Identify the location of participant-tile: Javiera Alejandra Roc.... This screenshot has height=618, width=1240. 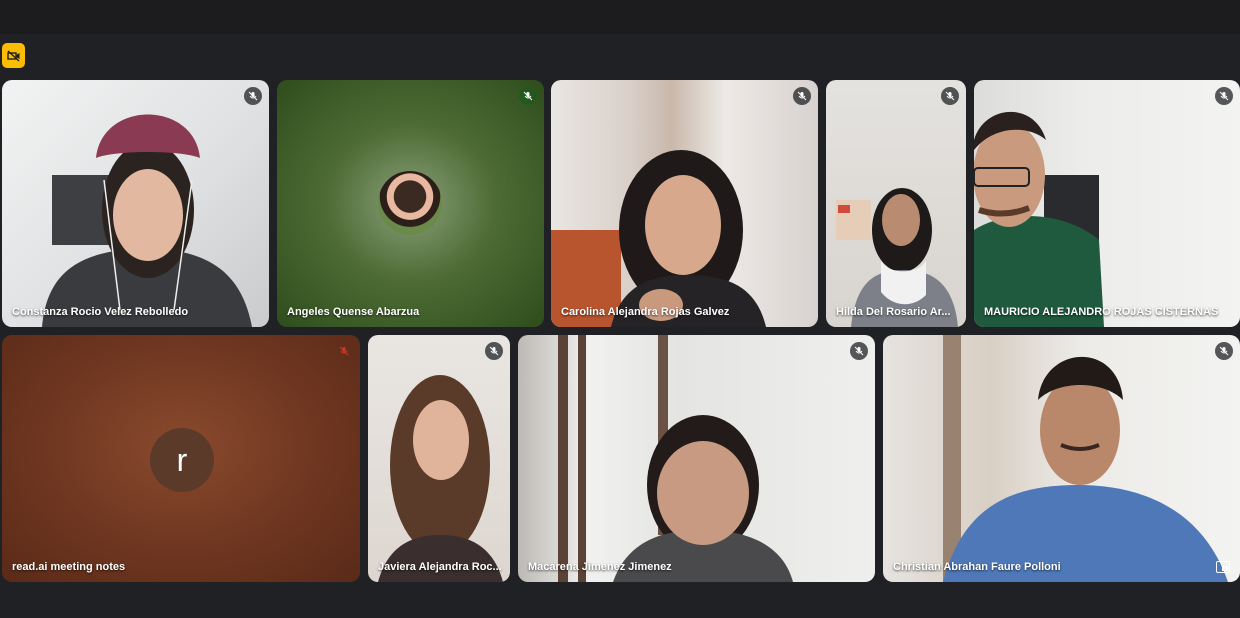
(439, 458).